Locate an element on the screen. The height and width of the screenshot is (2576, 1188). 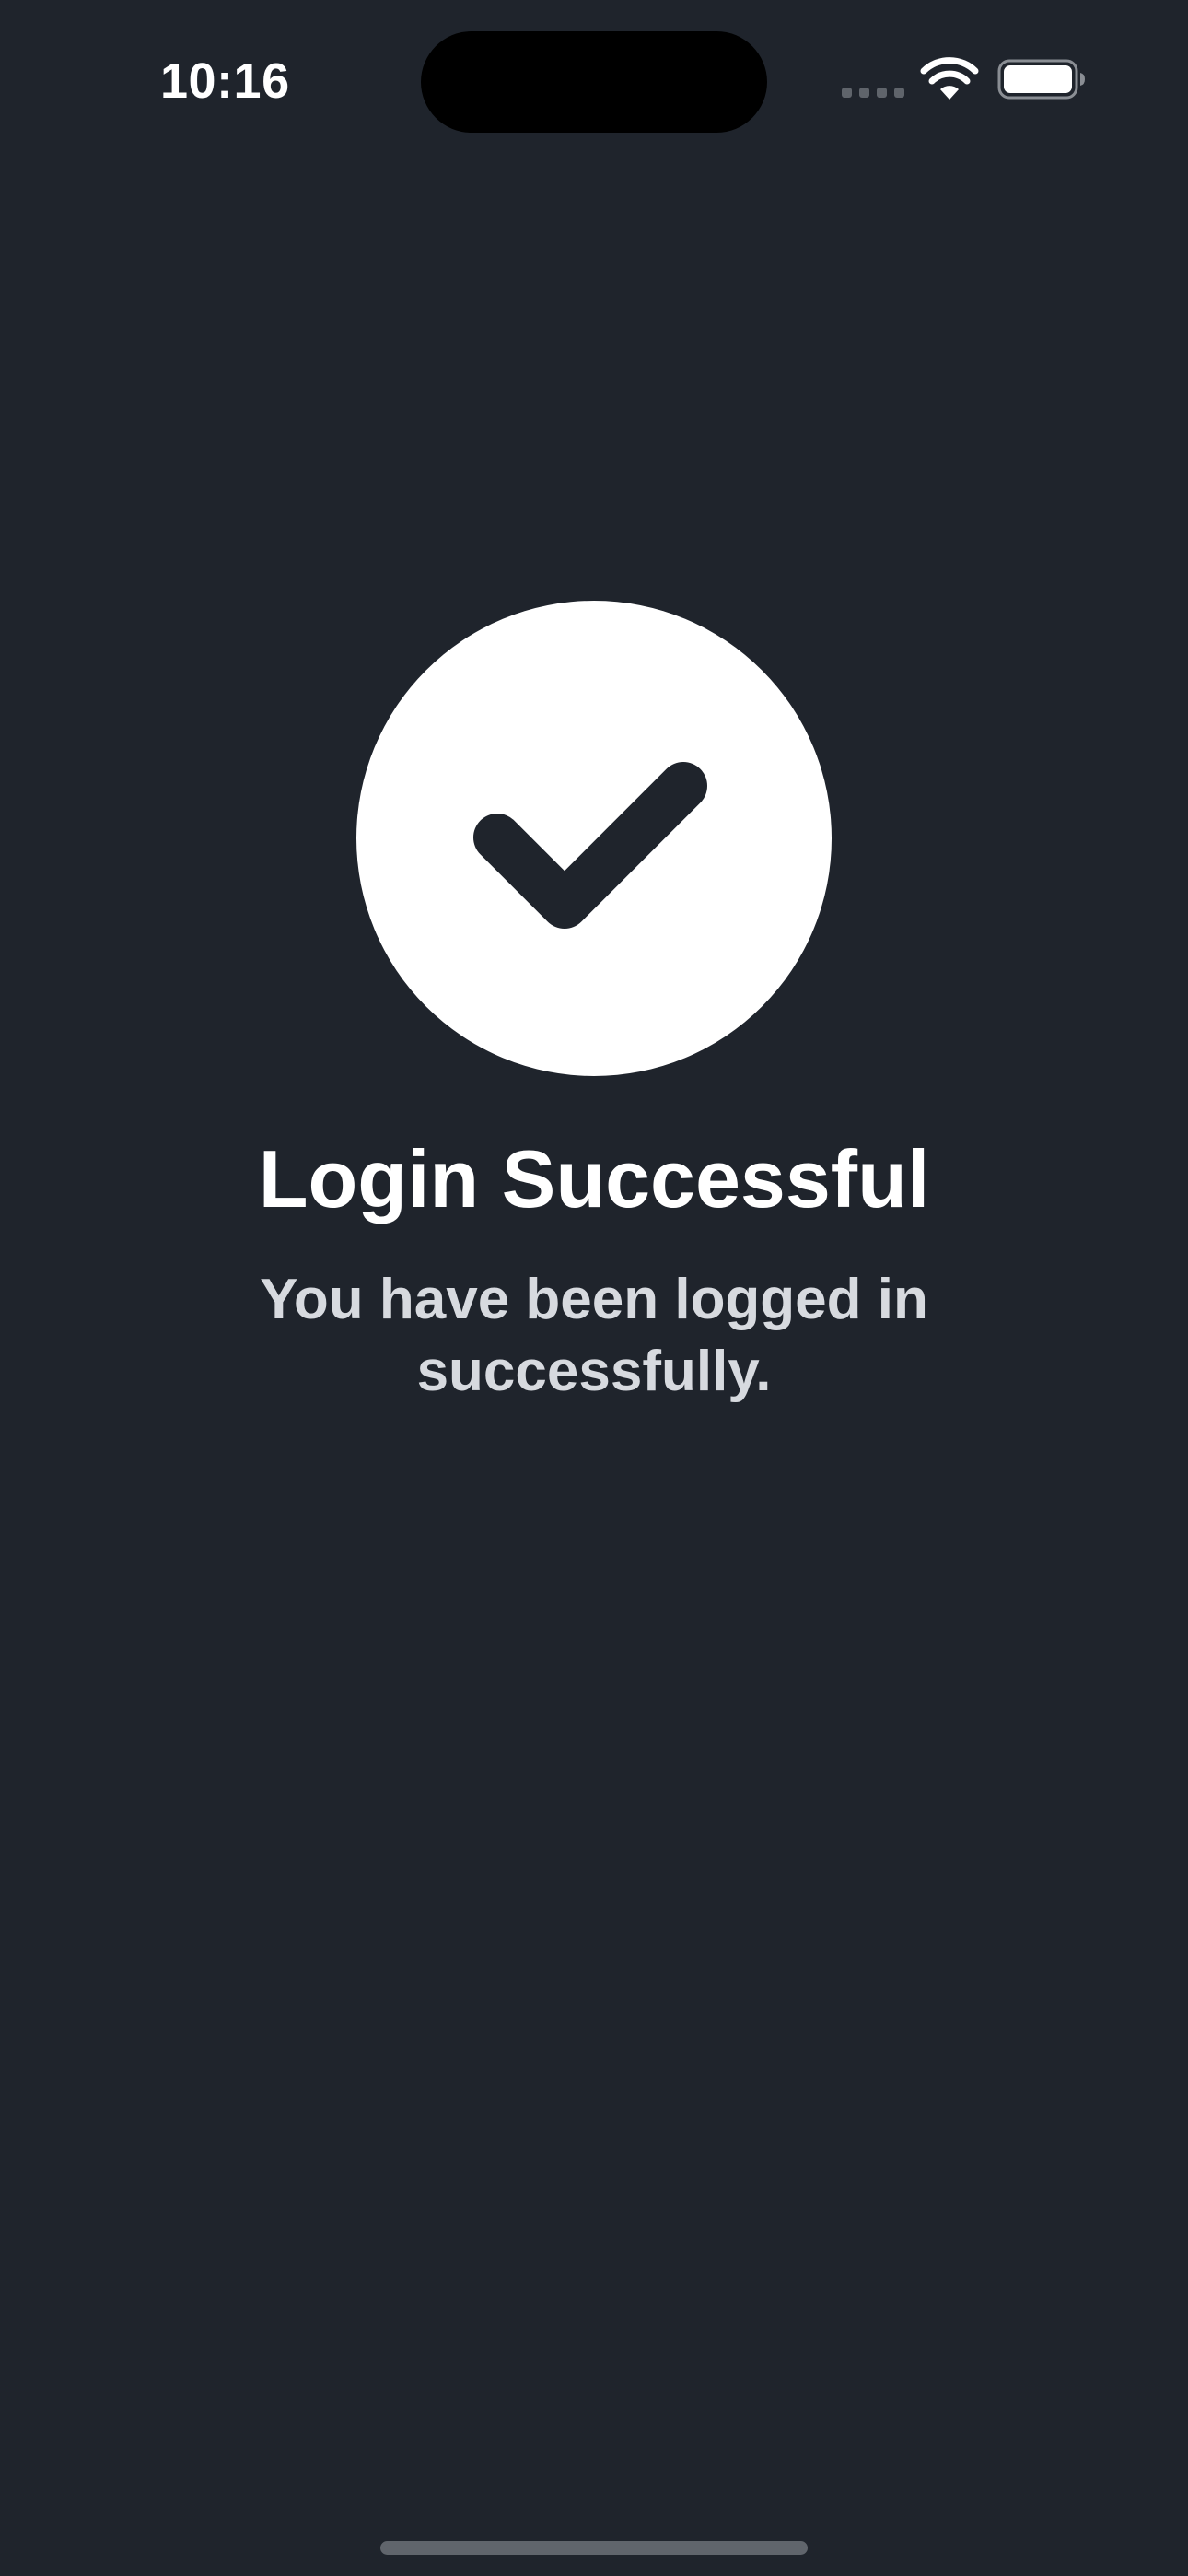
battery-icon is located at coordinates (1041, 79).